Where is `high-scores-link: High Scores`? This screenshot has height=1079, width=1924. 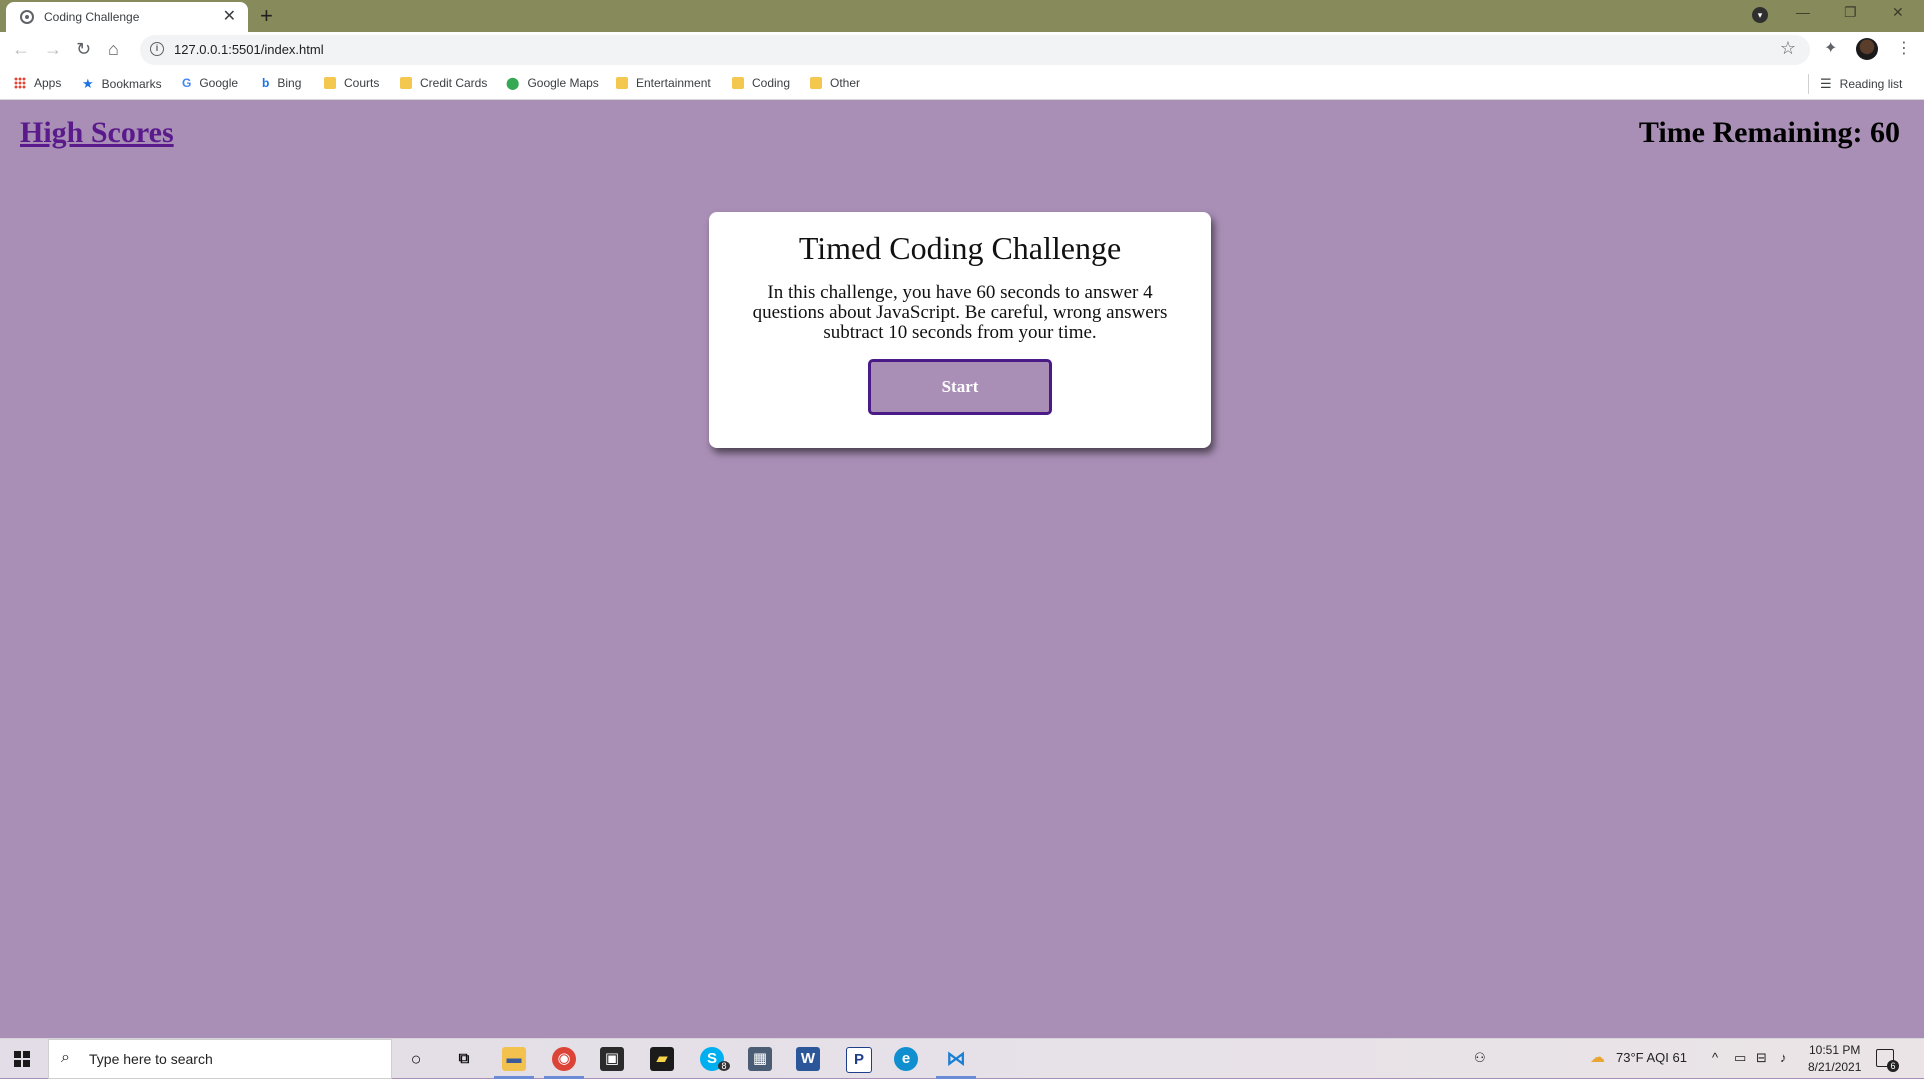
high-scores-link: High Scores is located at coordinates (97, 133).